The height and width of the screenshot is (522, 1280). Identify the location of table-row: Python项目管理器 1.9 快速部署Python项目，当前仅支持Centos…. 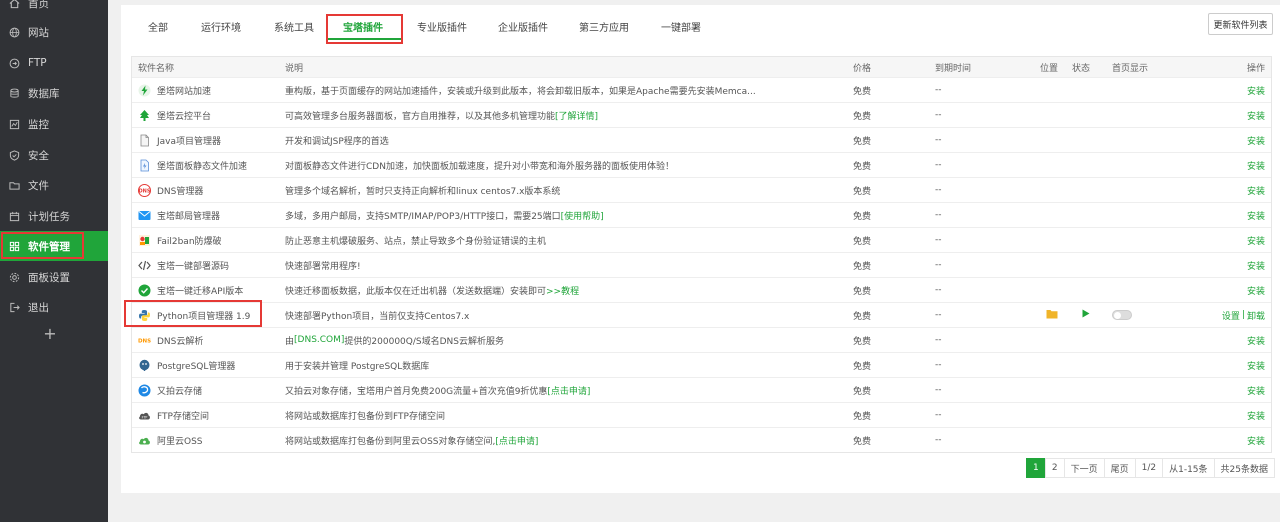
(697, 313).